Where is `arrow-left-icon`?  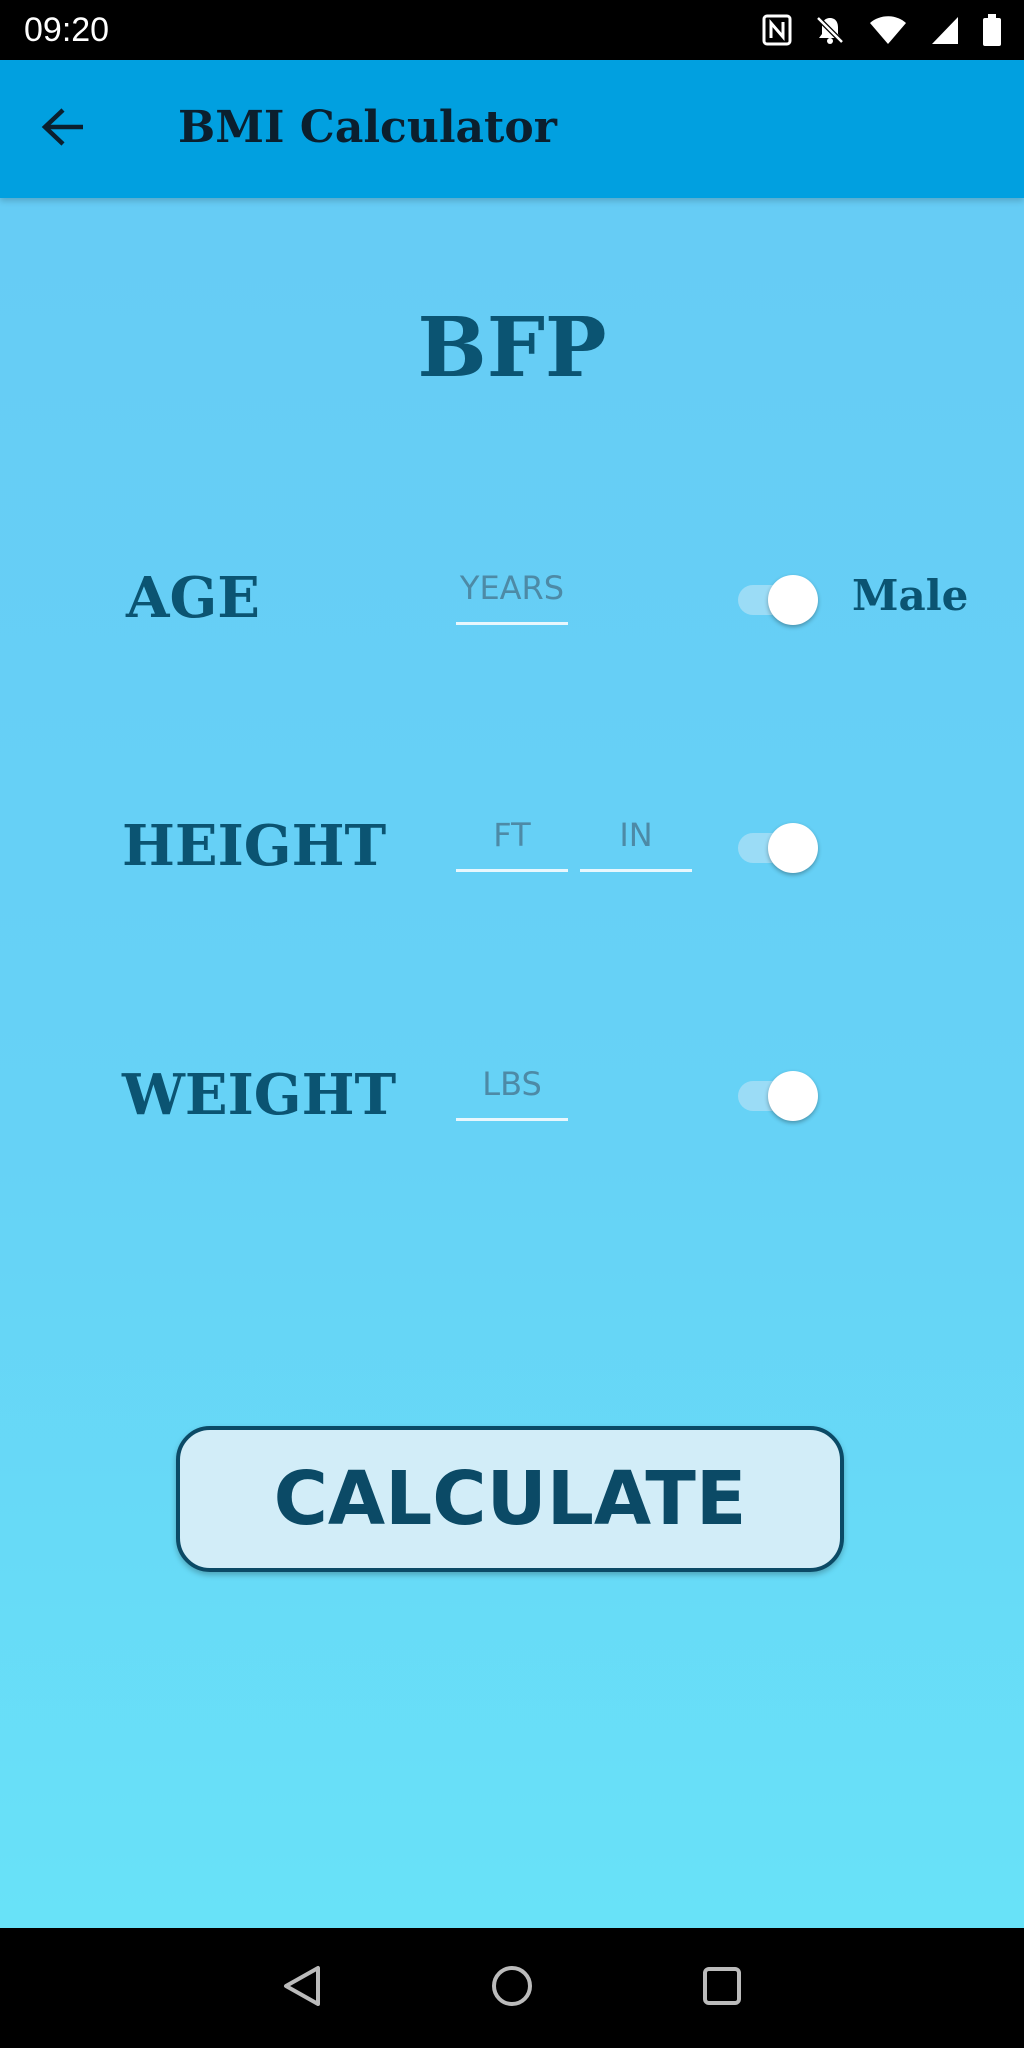 arrow-left-icon is located at coordinates (63, 129).